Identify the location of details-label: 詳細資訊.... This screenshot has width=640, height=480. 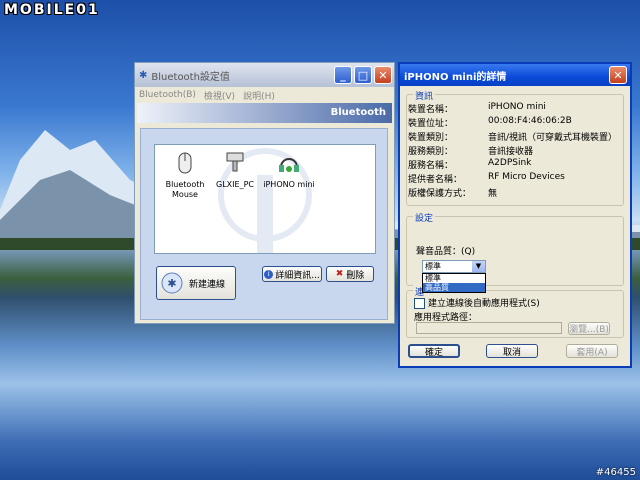
(297, 275).